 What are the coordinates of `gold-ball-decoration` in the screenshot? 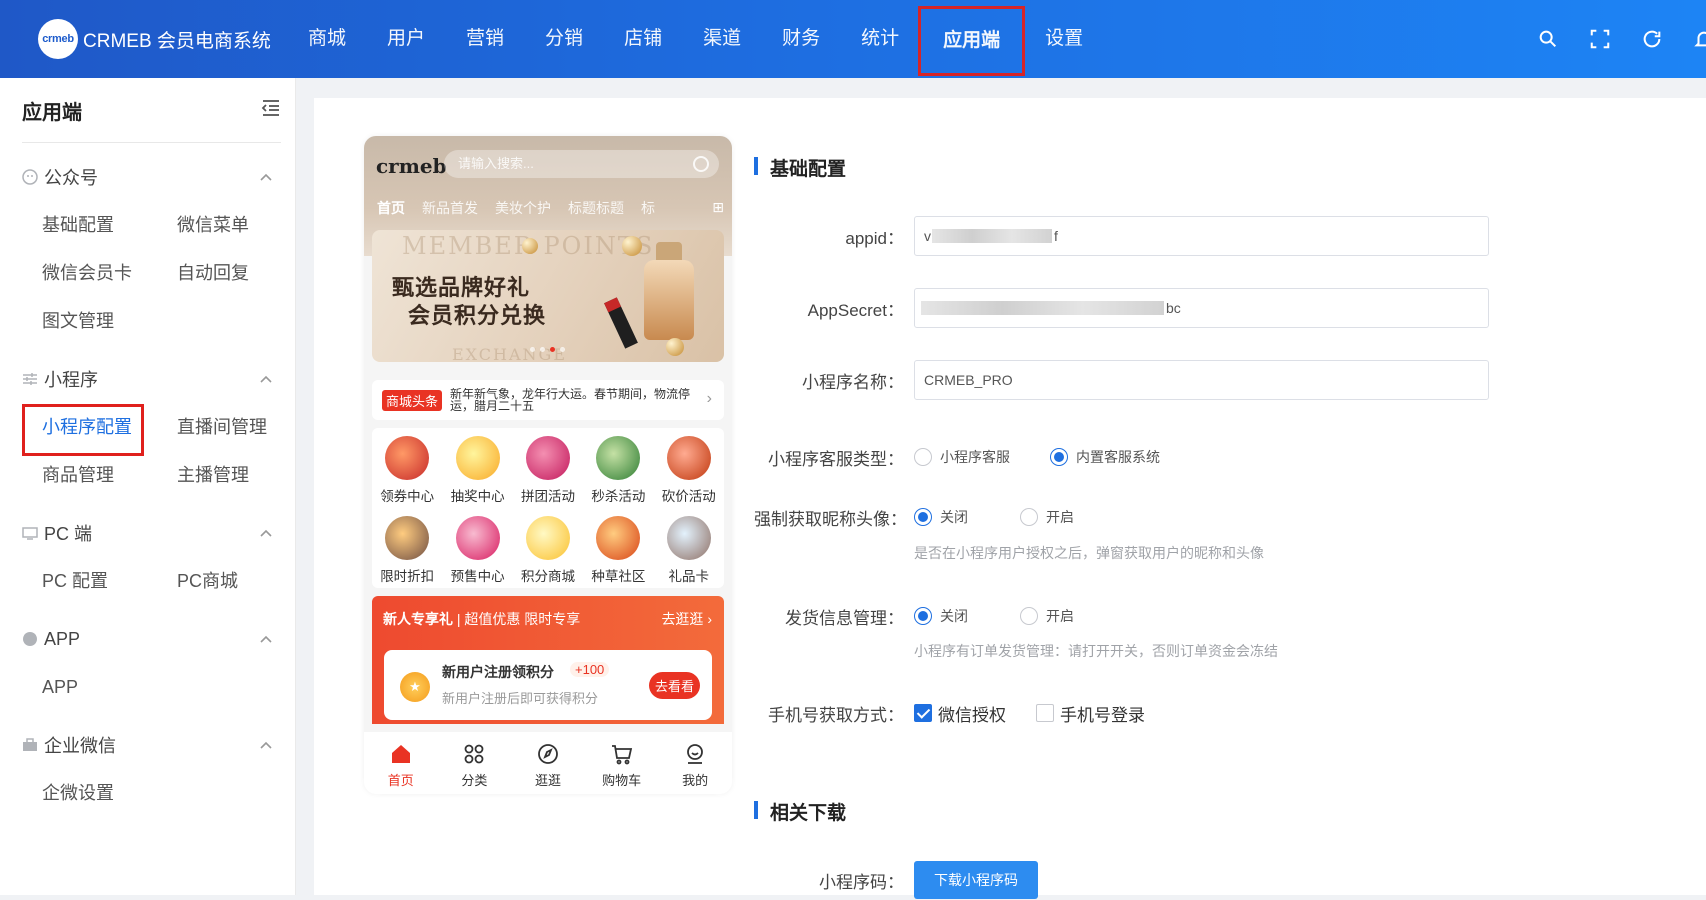 It's located at (632, 246).